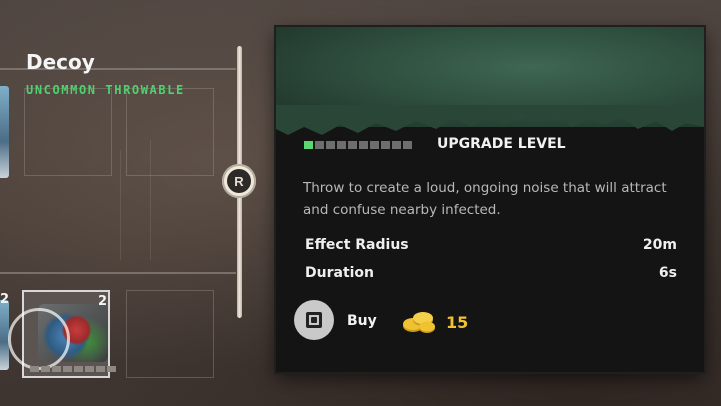 The width and height of the screenshot is (721, 406). I want to click on parts-coins-icon, so click(419, 322).